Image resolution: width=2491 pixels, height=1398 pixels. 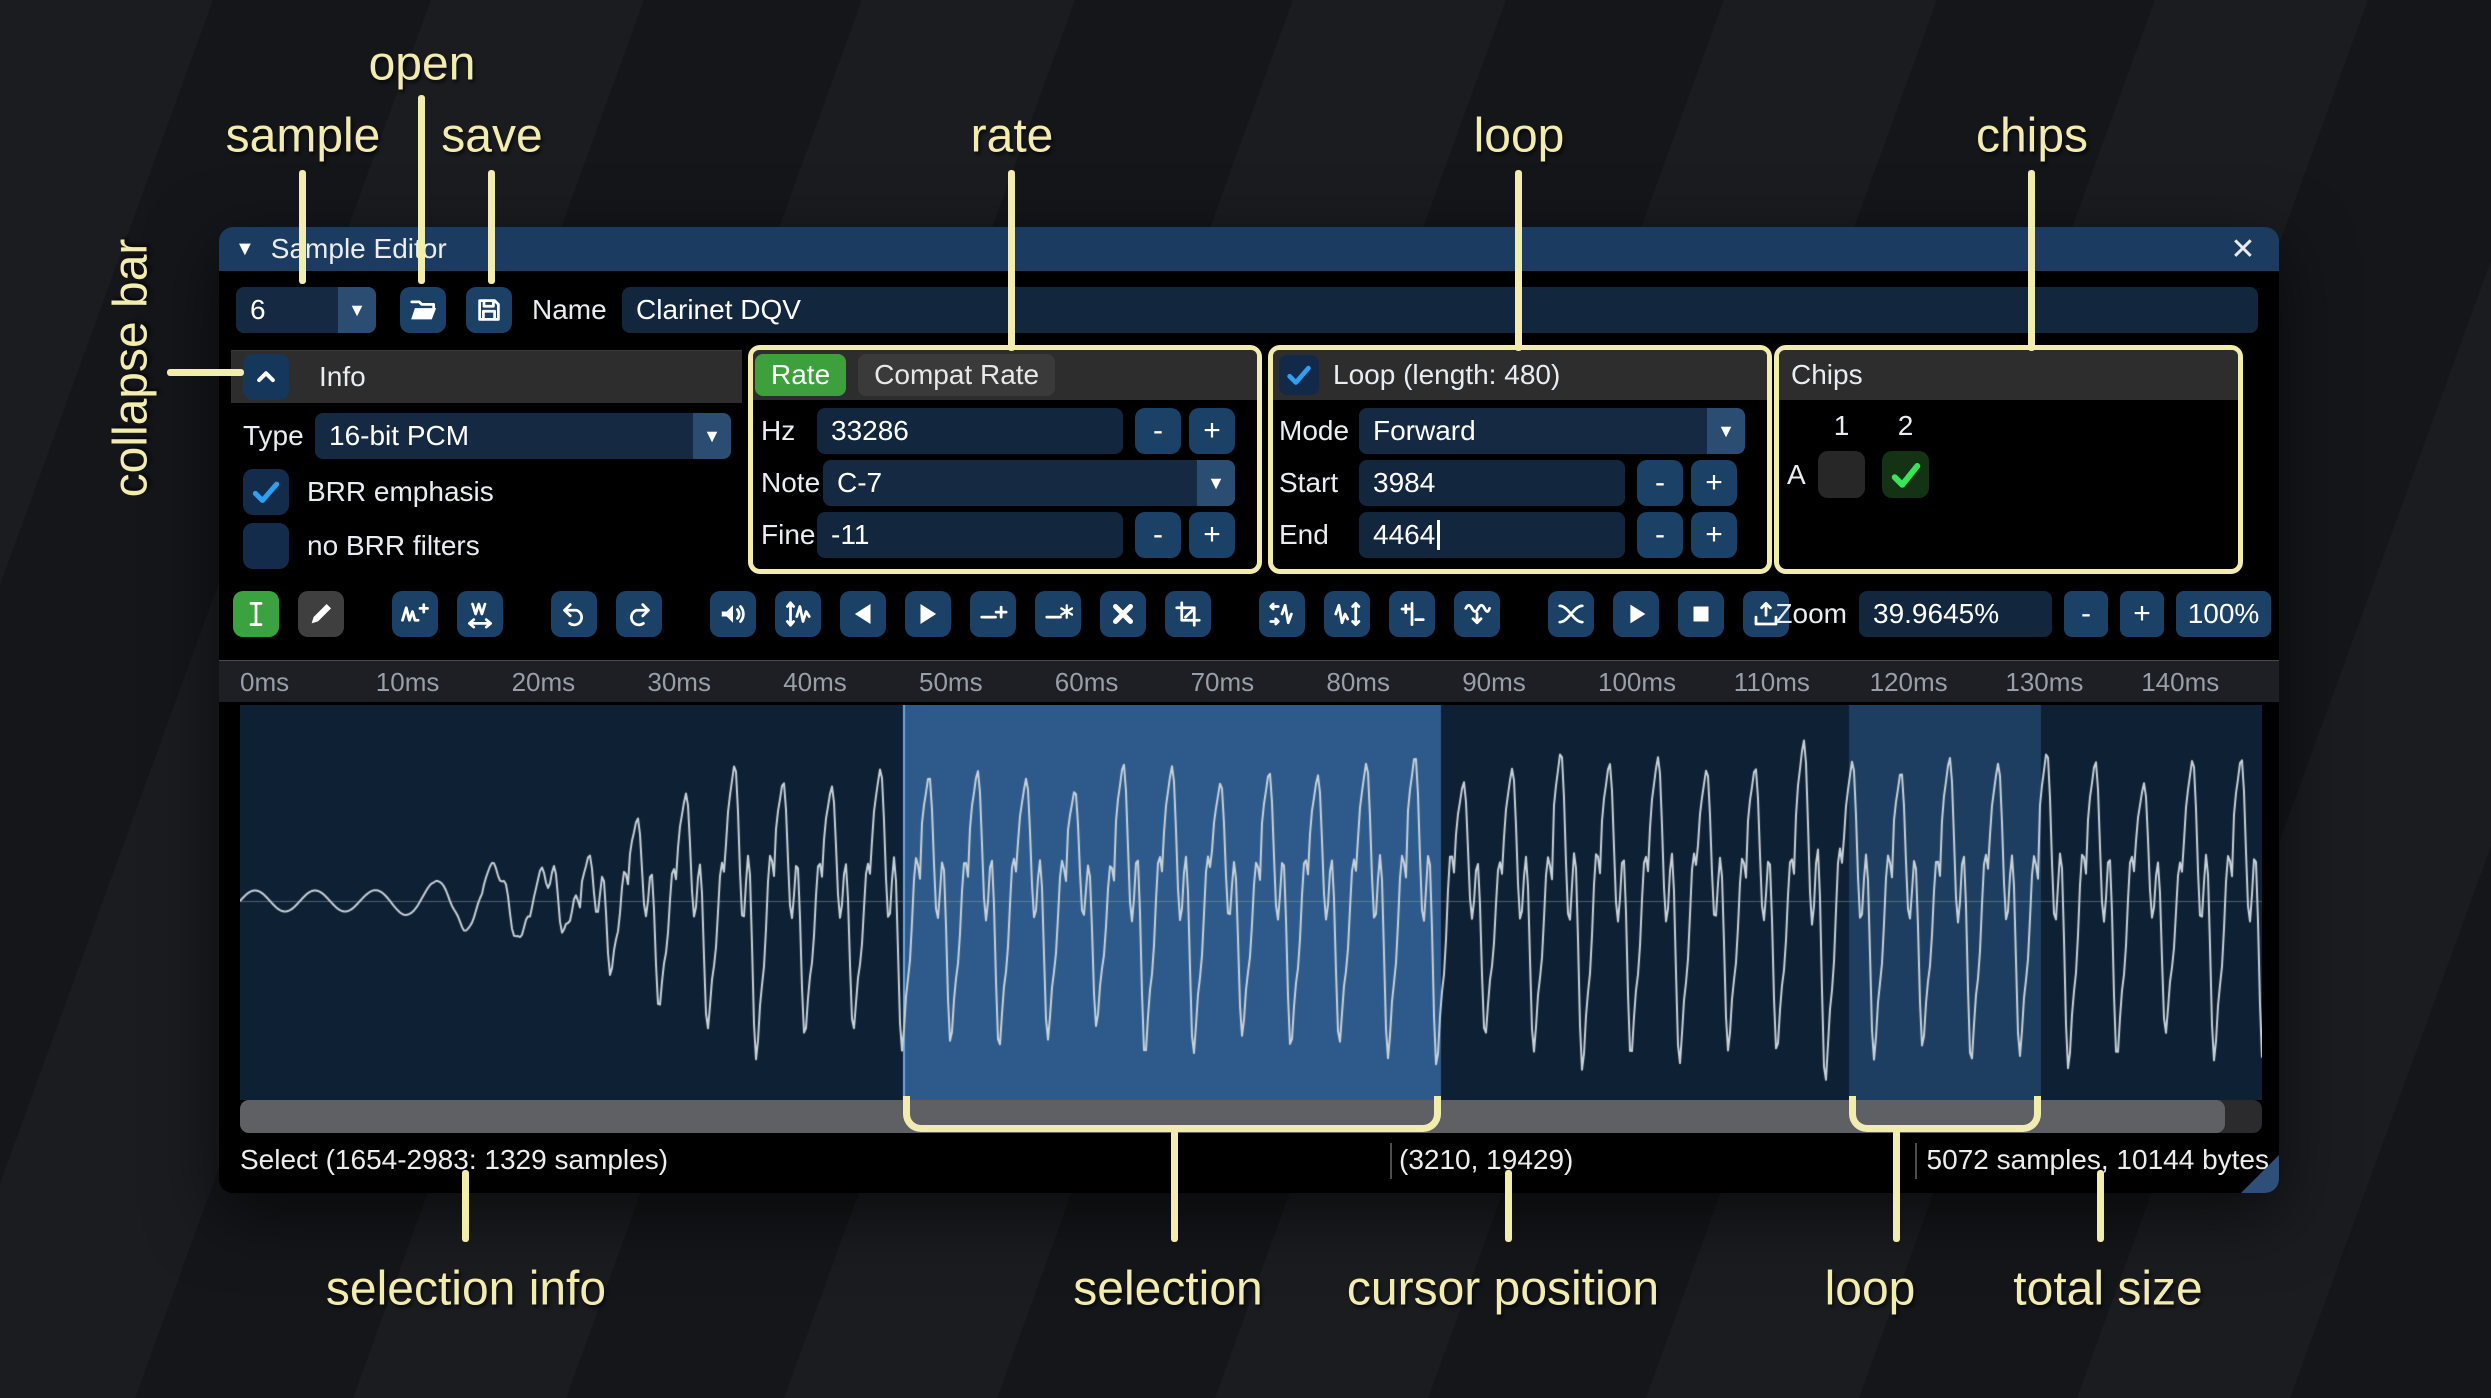 I want to click on loop-start-plus-button: +, so click(x=1714, y=483).